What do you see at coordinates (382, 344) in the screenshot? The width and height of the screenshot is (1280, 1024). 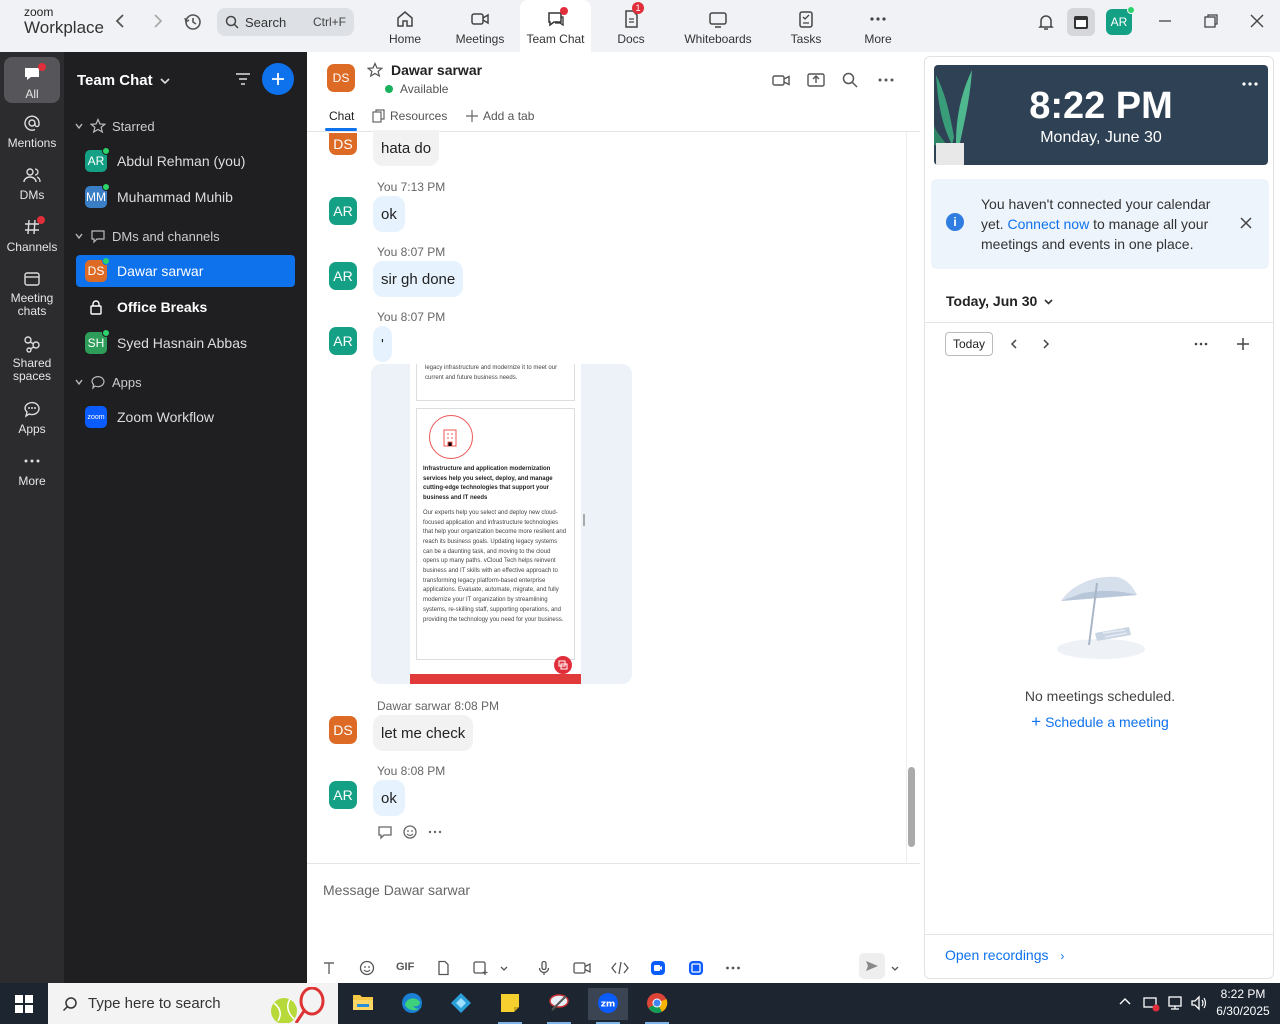 I see `message-bubble: '` at bounding box center [382, 344].